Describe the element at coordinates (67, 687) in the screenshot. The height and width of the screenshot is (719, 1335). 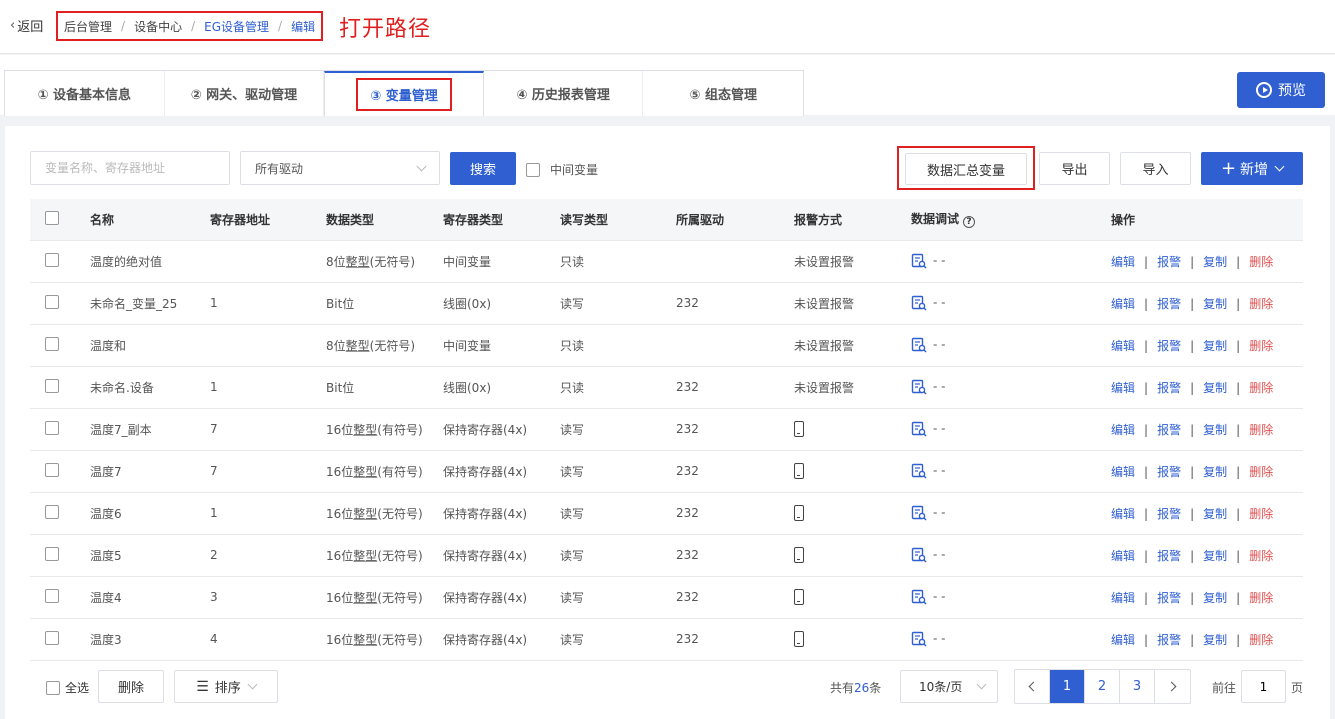
I see `select-all: 全选` at that location.